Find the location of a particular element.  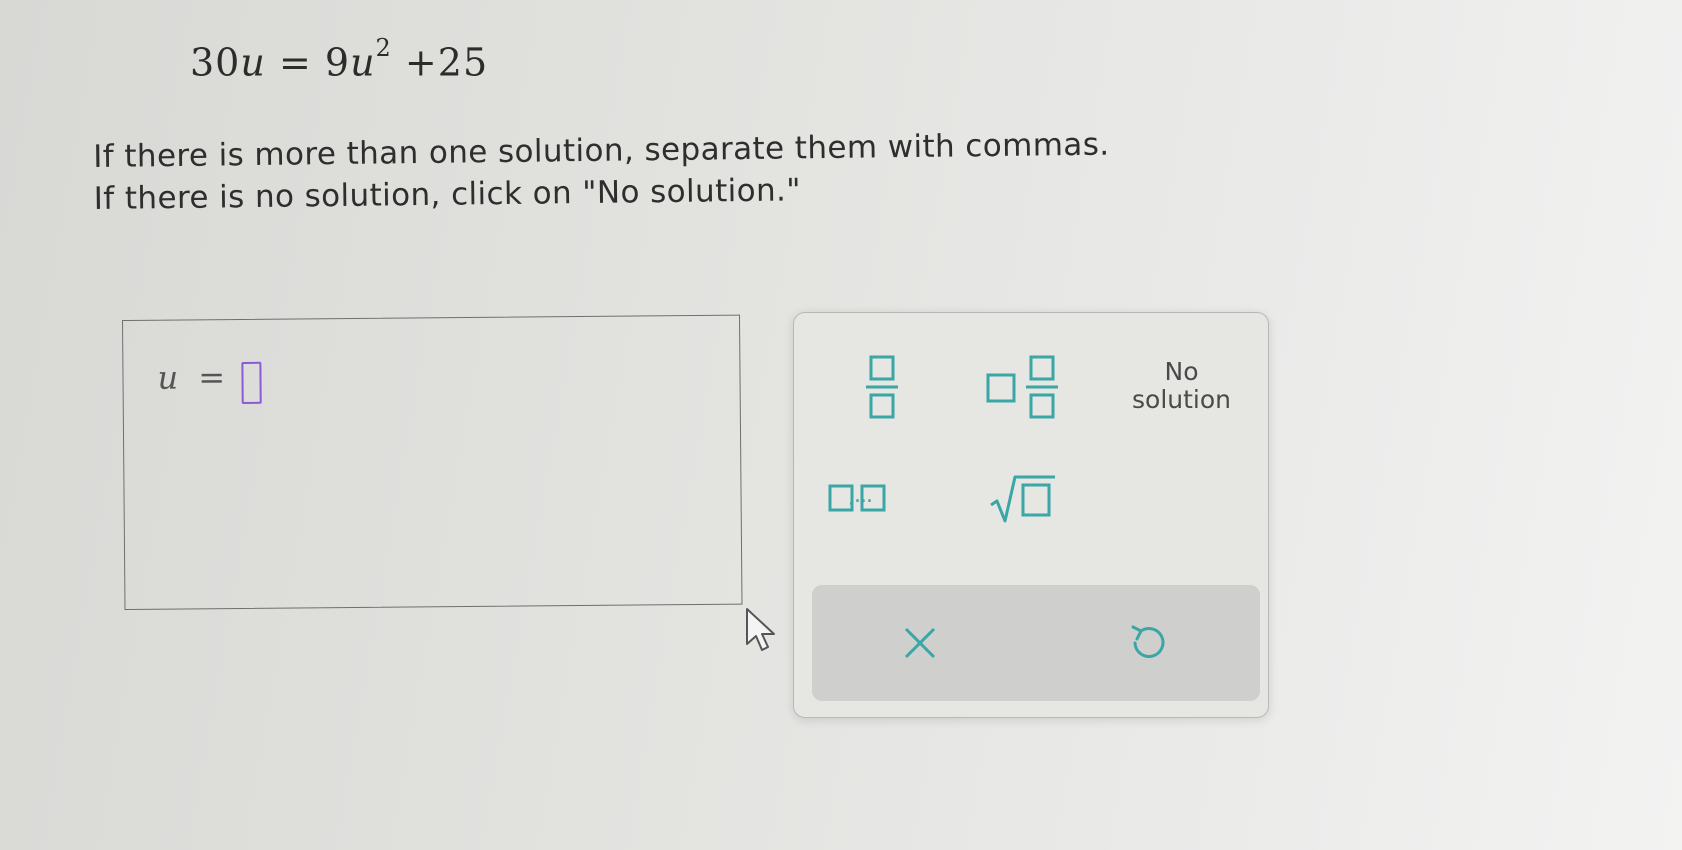

list-icon is located at coordinates (857, 498).